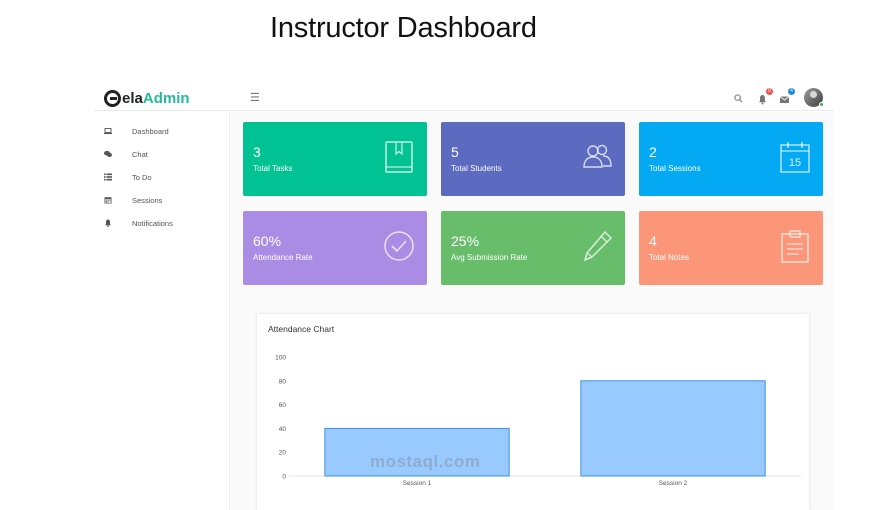 This screenshot has width=878, height=510. Describe the element at coordinates (738, 98) in the screenshot. I see `search-icon` at that location.